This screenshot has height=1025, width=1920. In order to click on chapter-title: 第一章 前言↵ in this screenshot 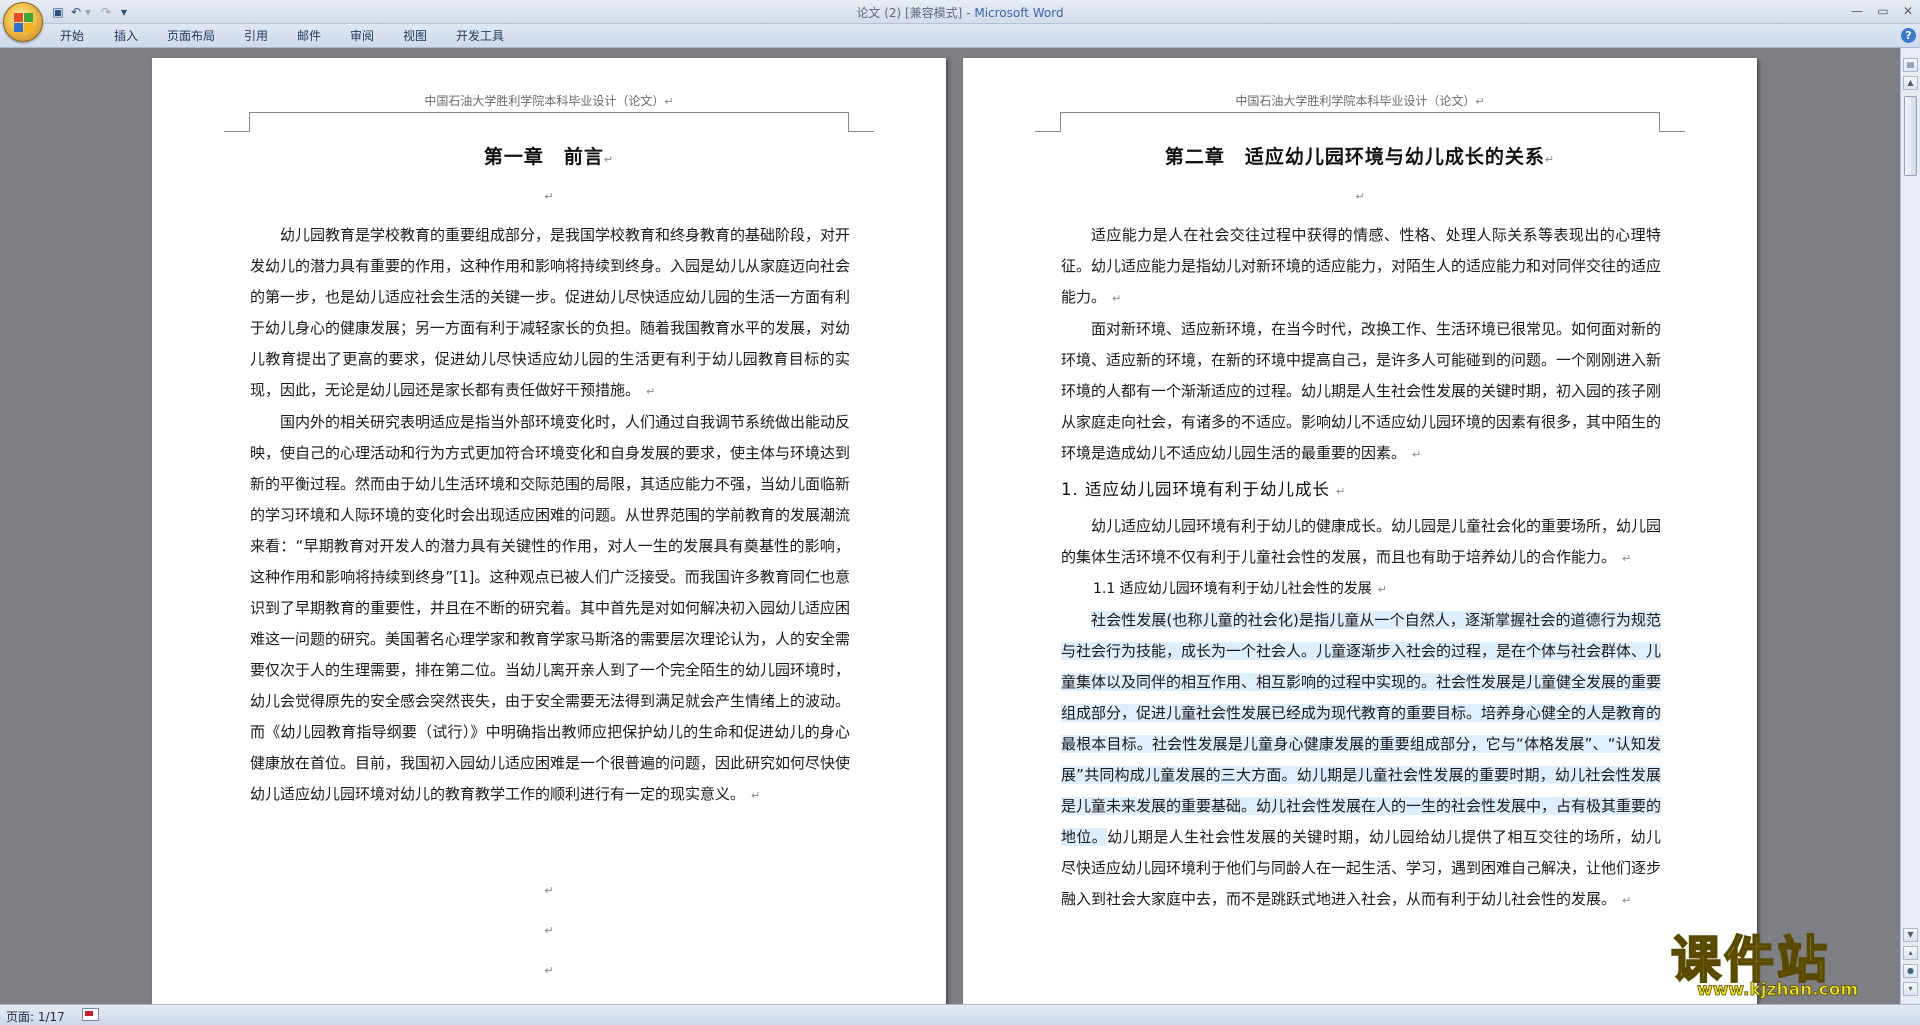, I will do `click(549, 155)`.